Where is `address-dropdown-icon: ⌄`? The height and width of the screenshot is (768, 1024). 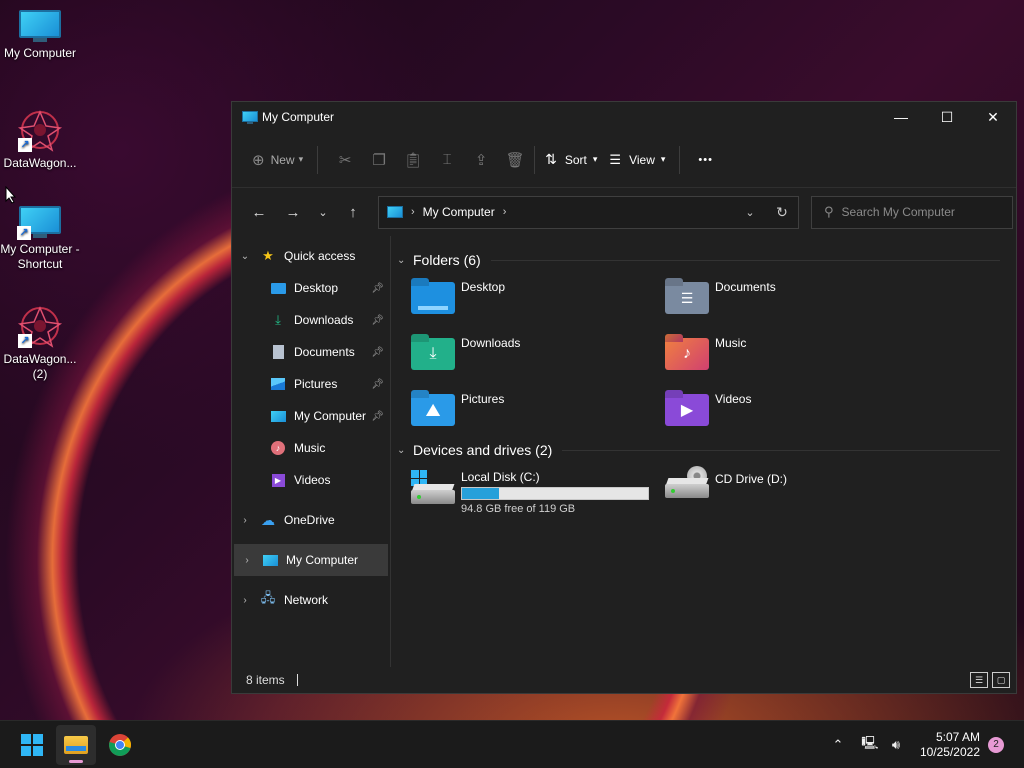 address-dropdown-icon: ⌄ is located at coordinates (750, 212).